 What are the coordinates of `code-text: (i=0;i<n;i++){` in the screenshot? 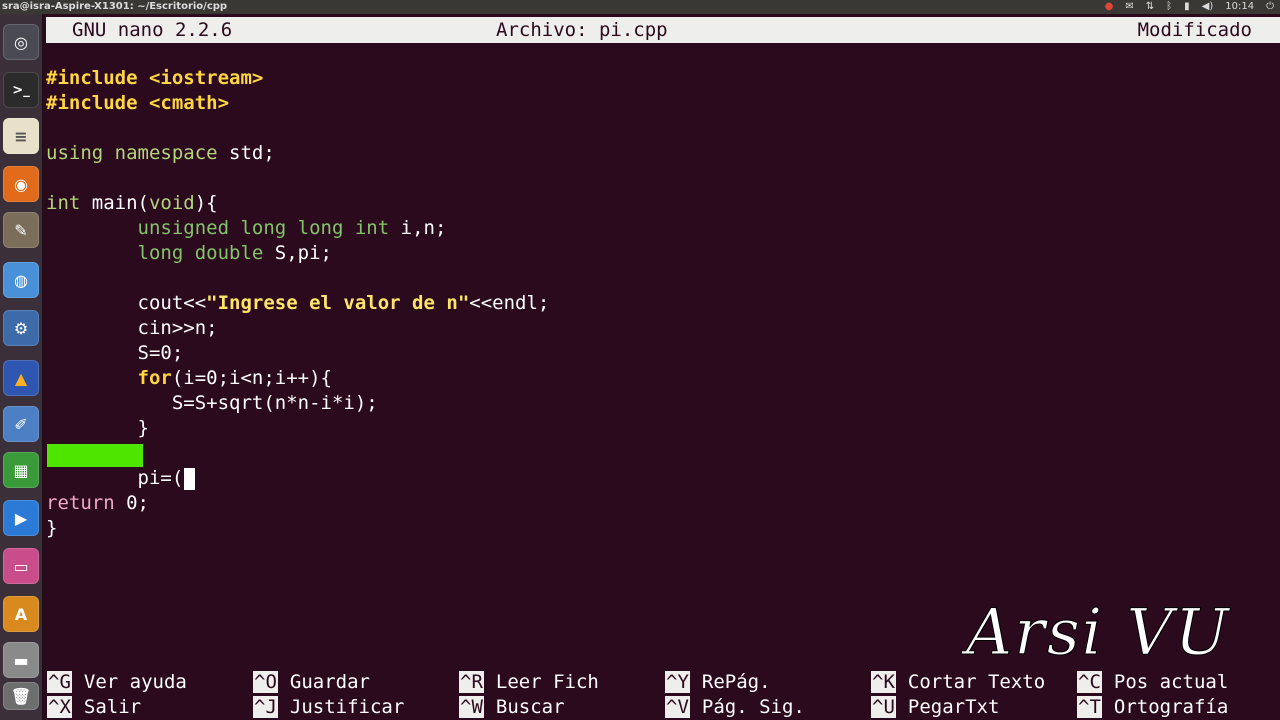 It's located at (251, 378).